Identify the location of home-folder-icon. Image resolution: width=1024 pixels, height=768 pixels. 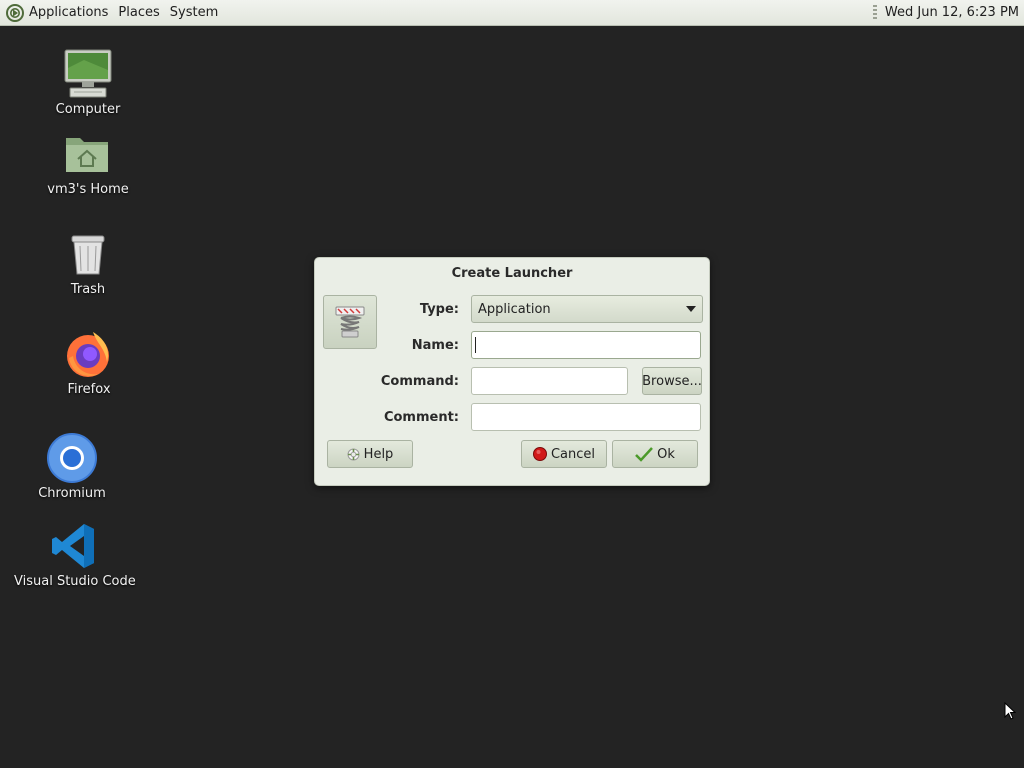
(87, 155).